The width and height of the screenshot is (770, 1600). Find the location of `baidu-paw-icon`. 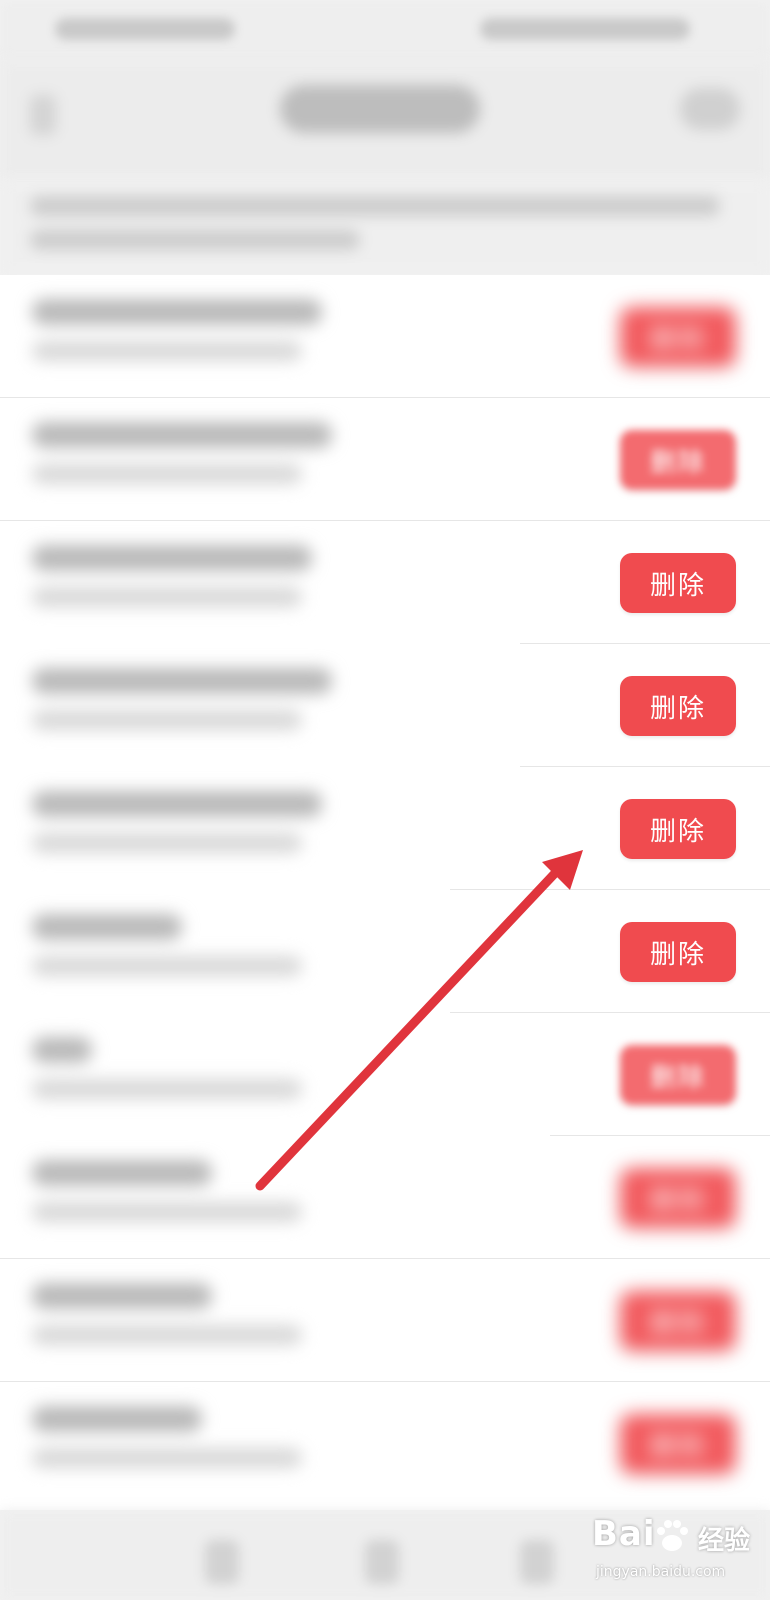

baidu-paw-icon is located at coordinates (672, 1535).